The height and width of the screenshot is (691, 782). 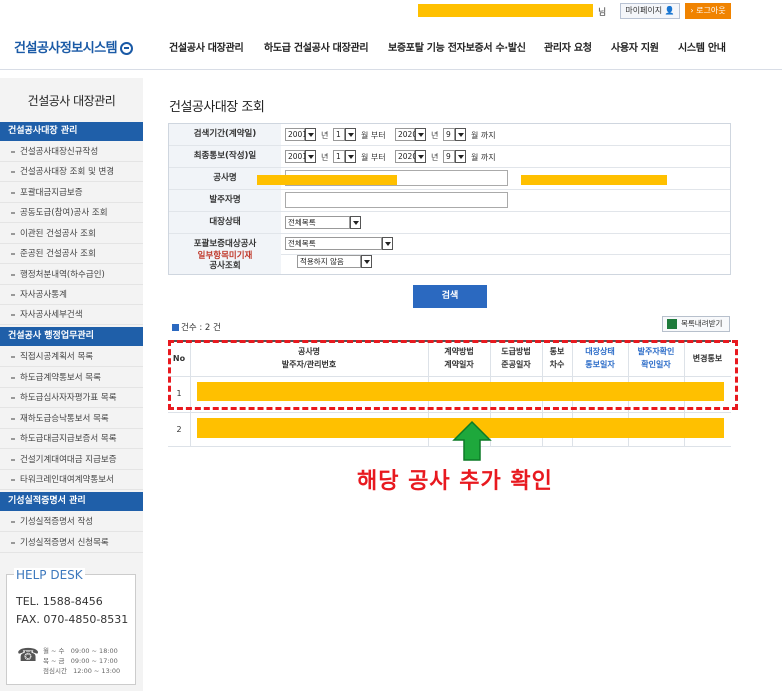 I want to click on nav-item-project-ledger: 건설공사 대장관리, so click(x=206, y=46).